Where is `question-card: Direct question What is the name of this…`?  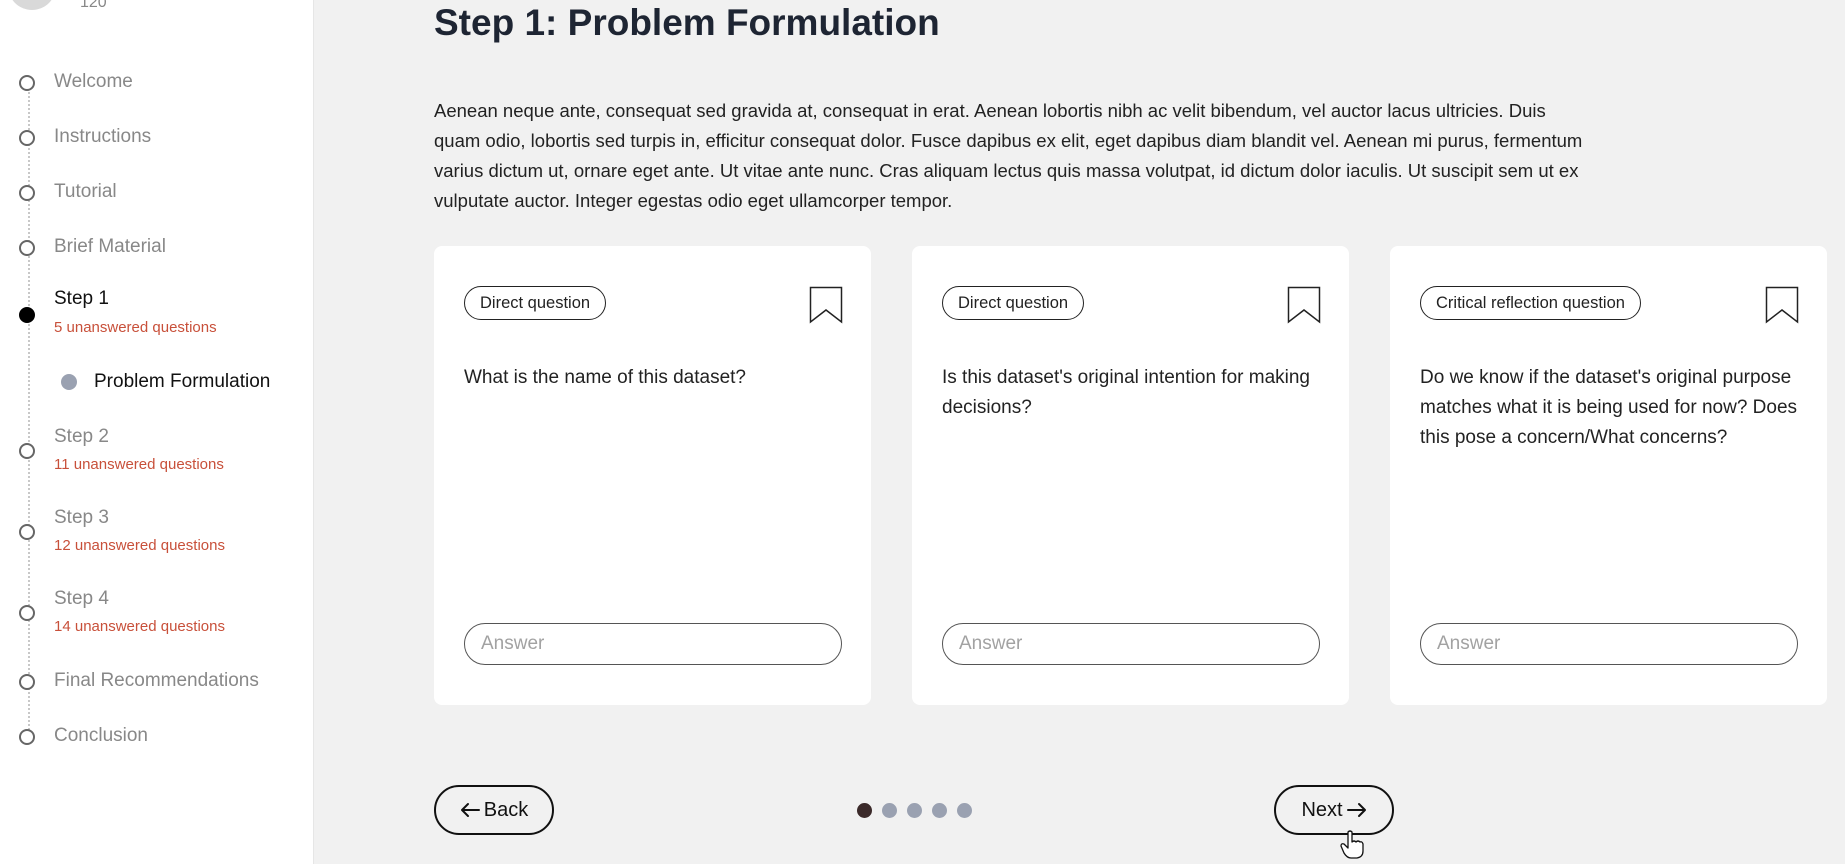
question-card: Direct question What is the name of this… is located at coordinates (652, 475).